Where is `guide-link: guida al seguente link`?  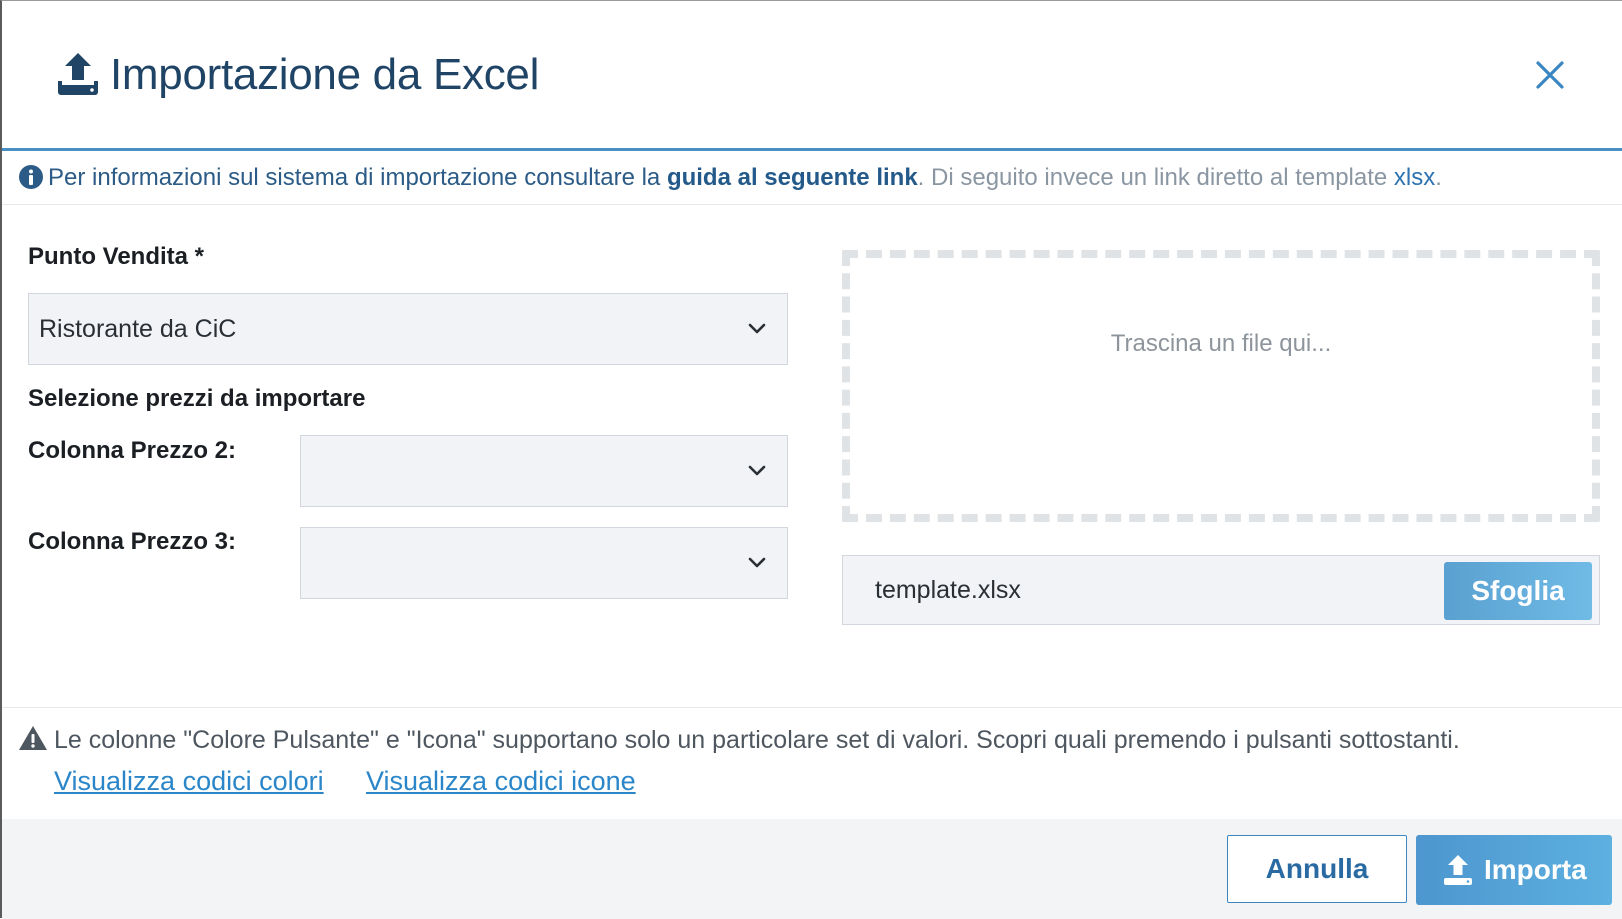
guide-link: guida al seguente link is located at coordinates (792, 177).